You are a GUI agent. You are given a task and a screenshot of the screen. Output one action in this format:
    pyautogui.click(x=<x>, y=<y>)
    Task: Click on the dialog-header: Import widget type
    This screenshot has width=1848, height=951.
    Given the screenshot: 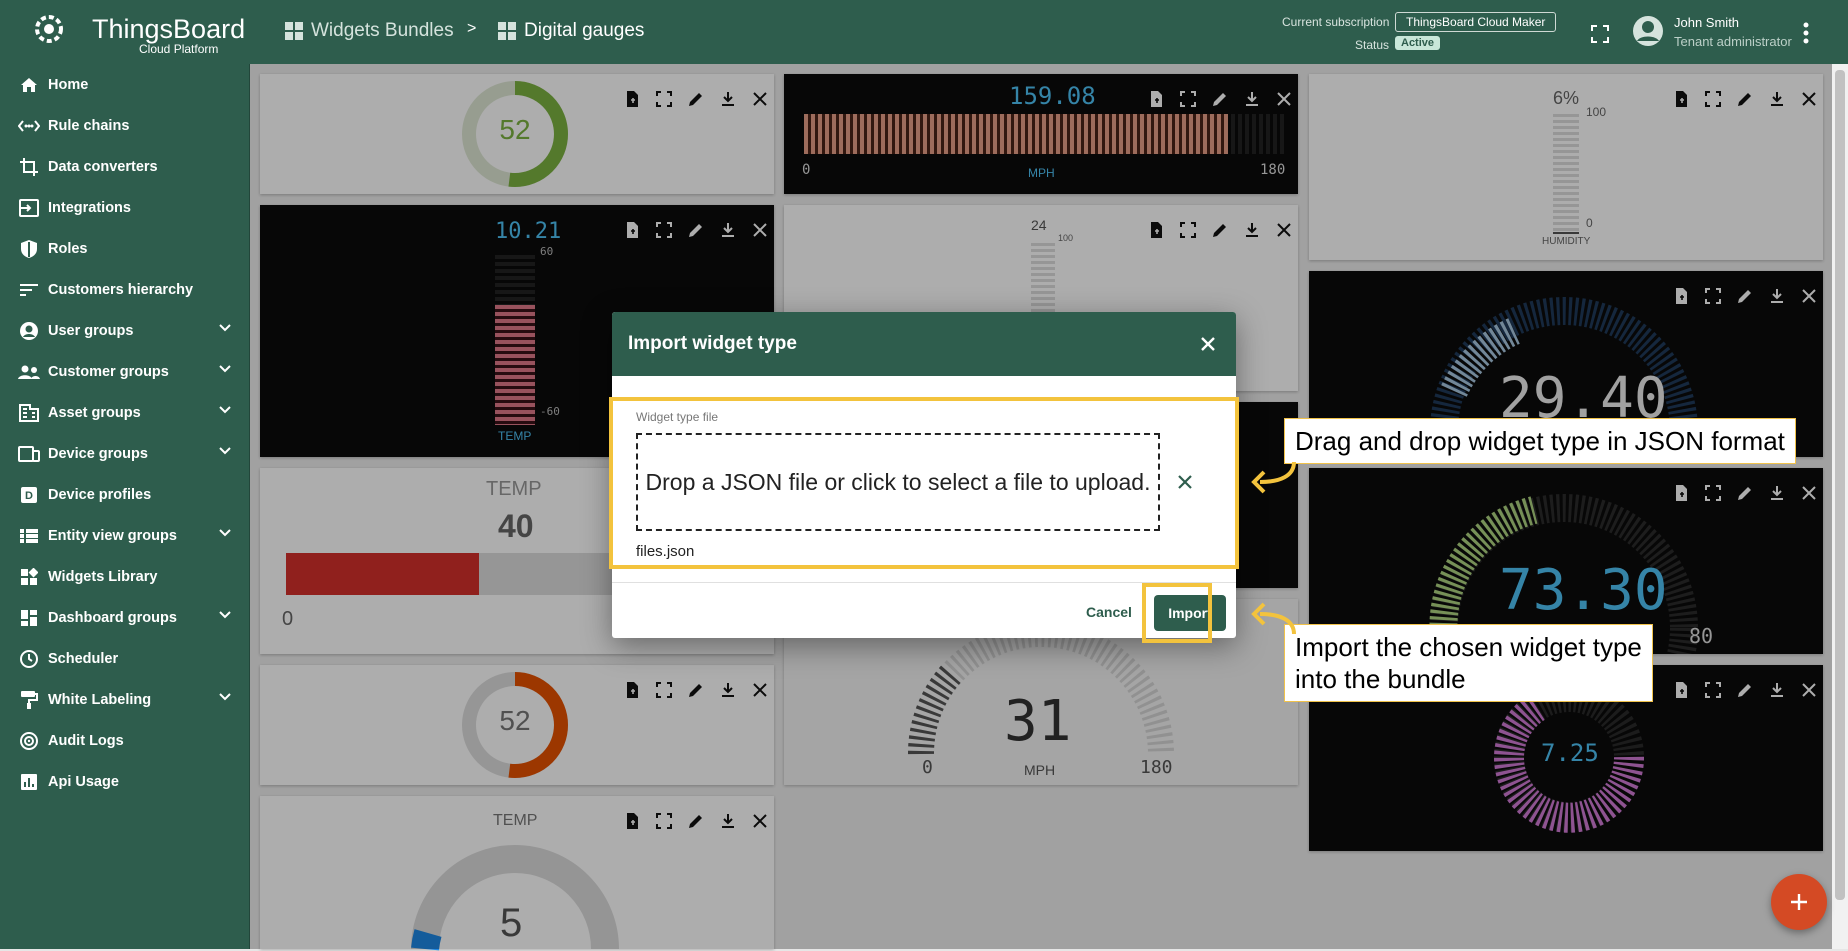 What is the action you would take?
    pyautogui.click(x=924, y=344)
    